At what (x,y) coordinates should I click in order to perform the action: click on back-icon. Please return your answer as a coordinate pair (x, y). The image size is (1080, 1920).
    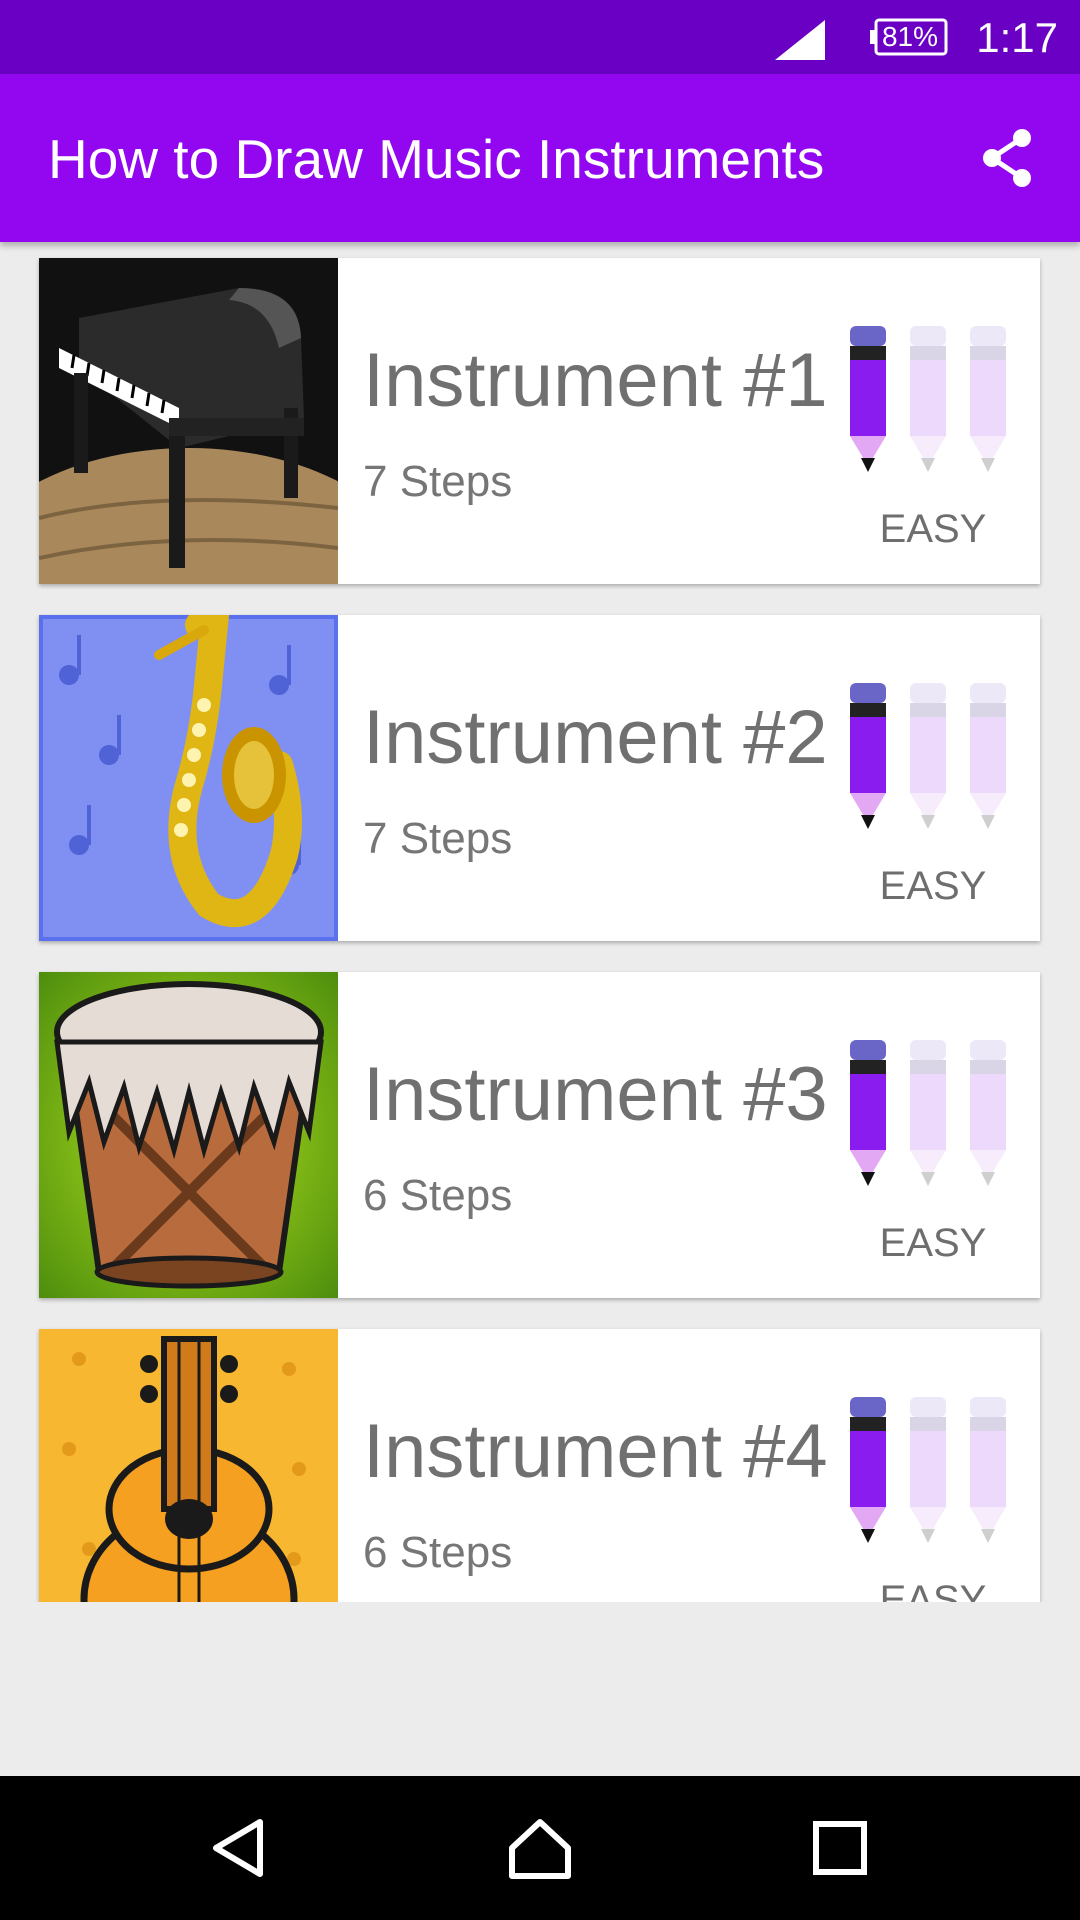
    Looking at the image, I should click on (240, 1848).